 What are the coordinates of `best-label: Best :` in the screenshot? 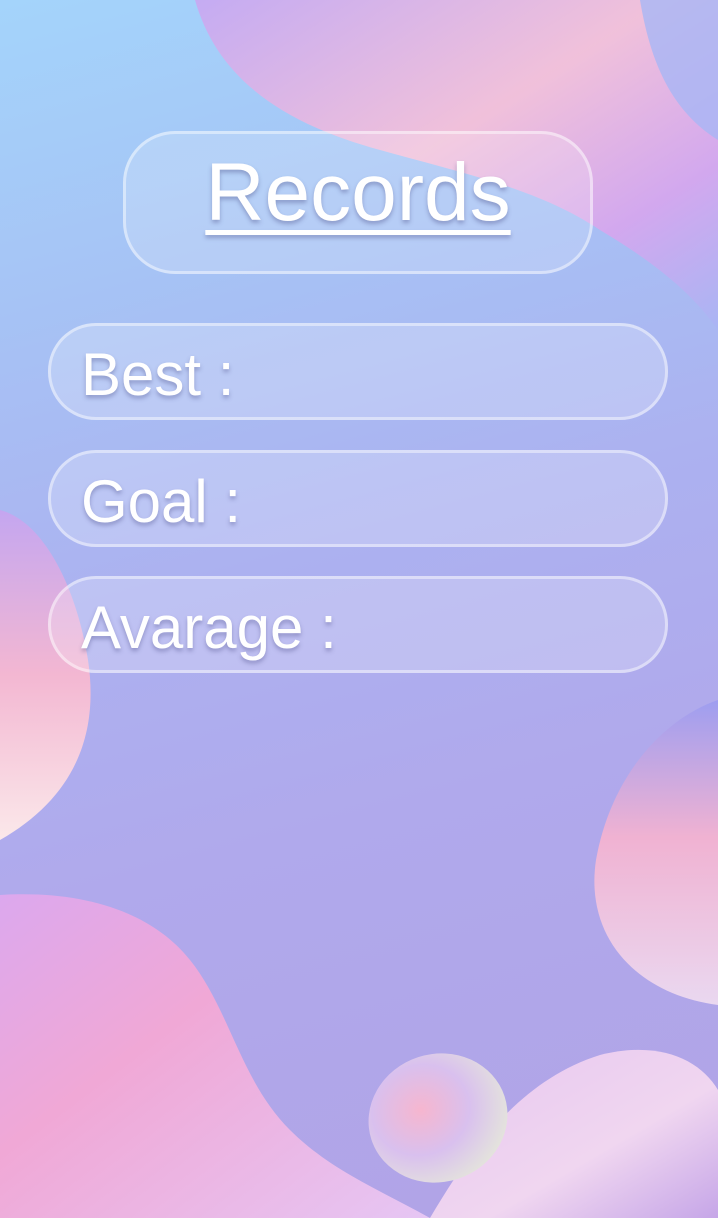 It's located at (158, 374).